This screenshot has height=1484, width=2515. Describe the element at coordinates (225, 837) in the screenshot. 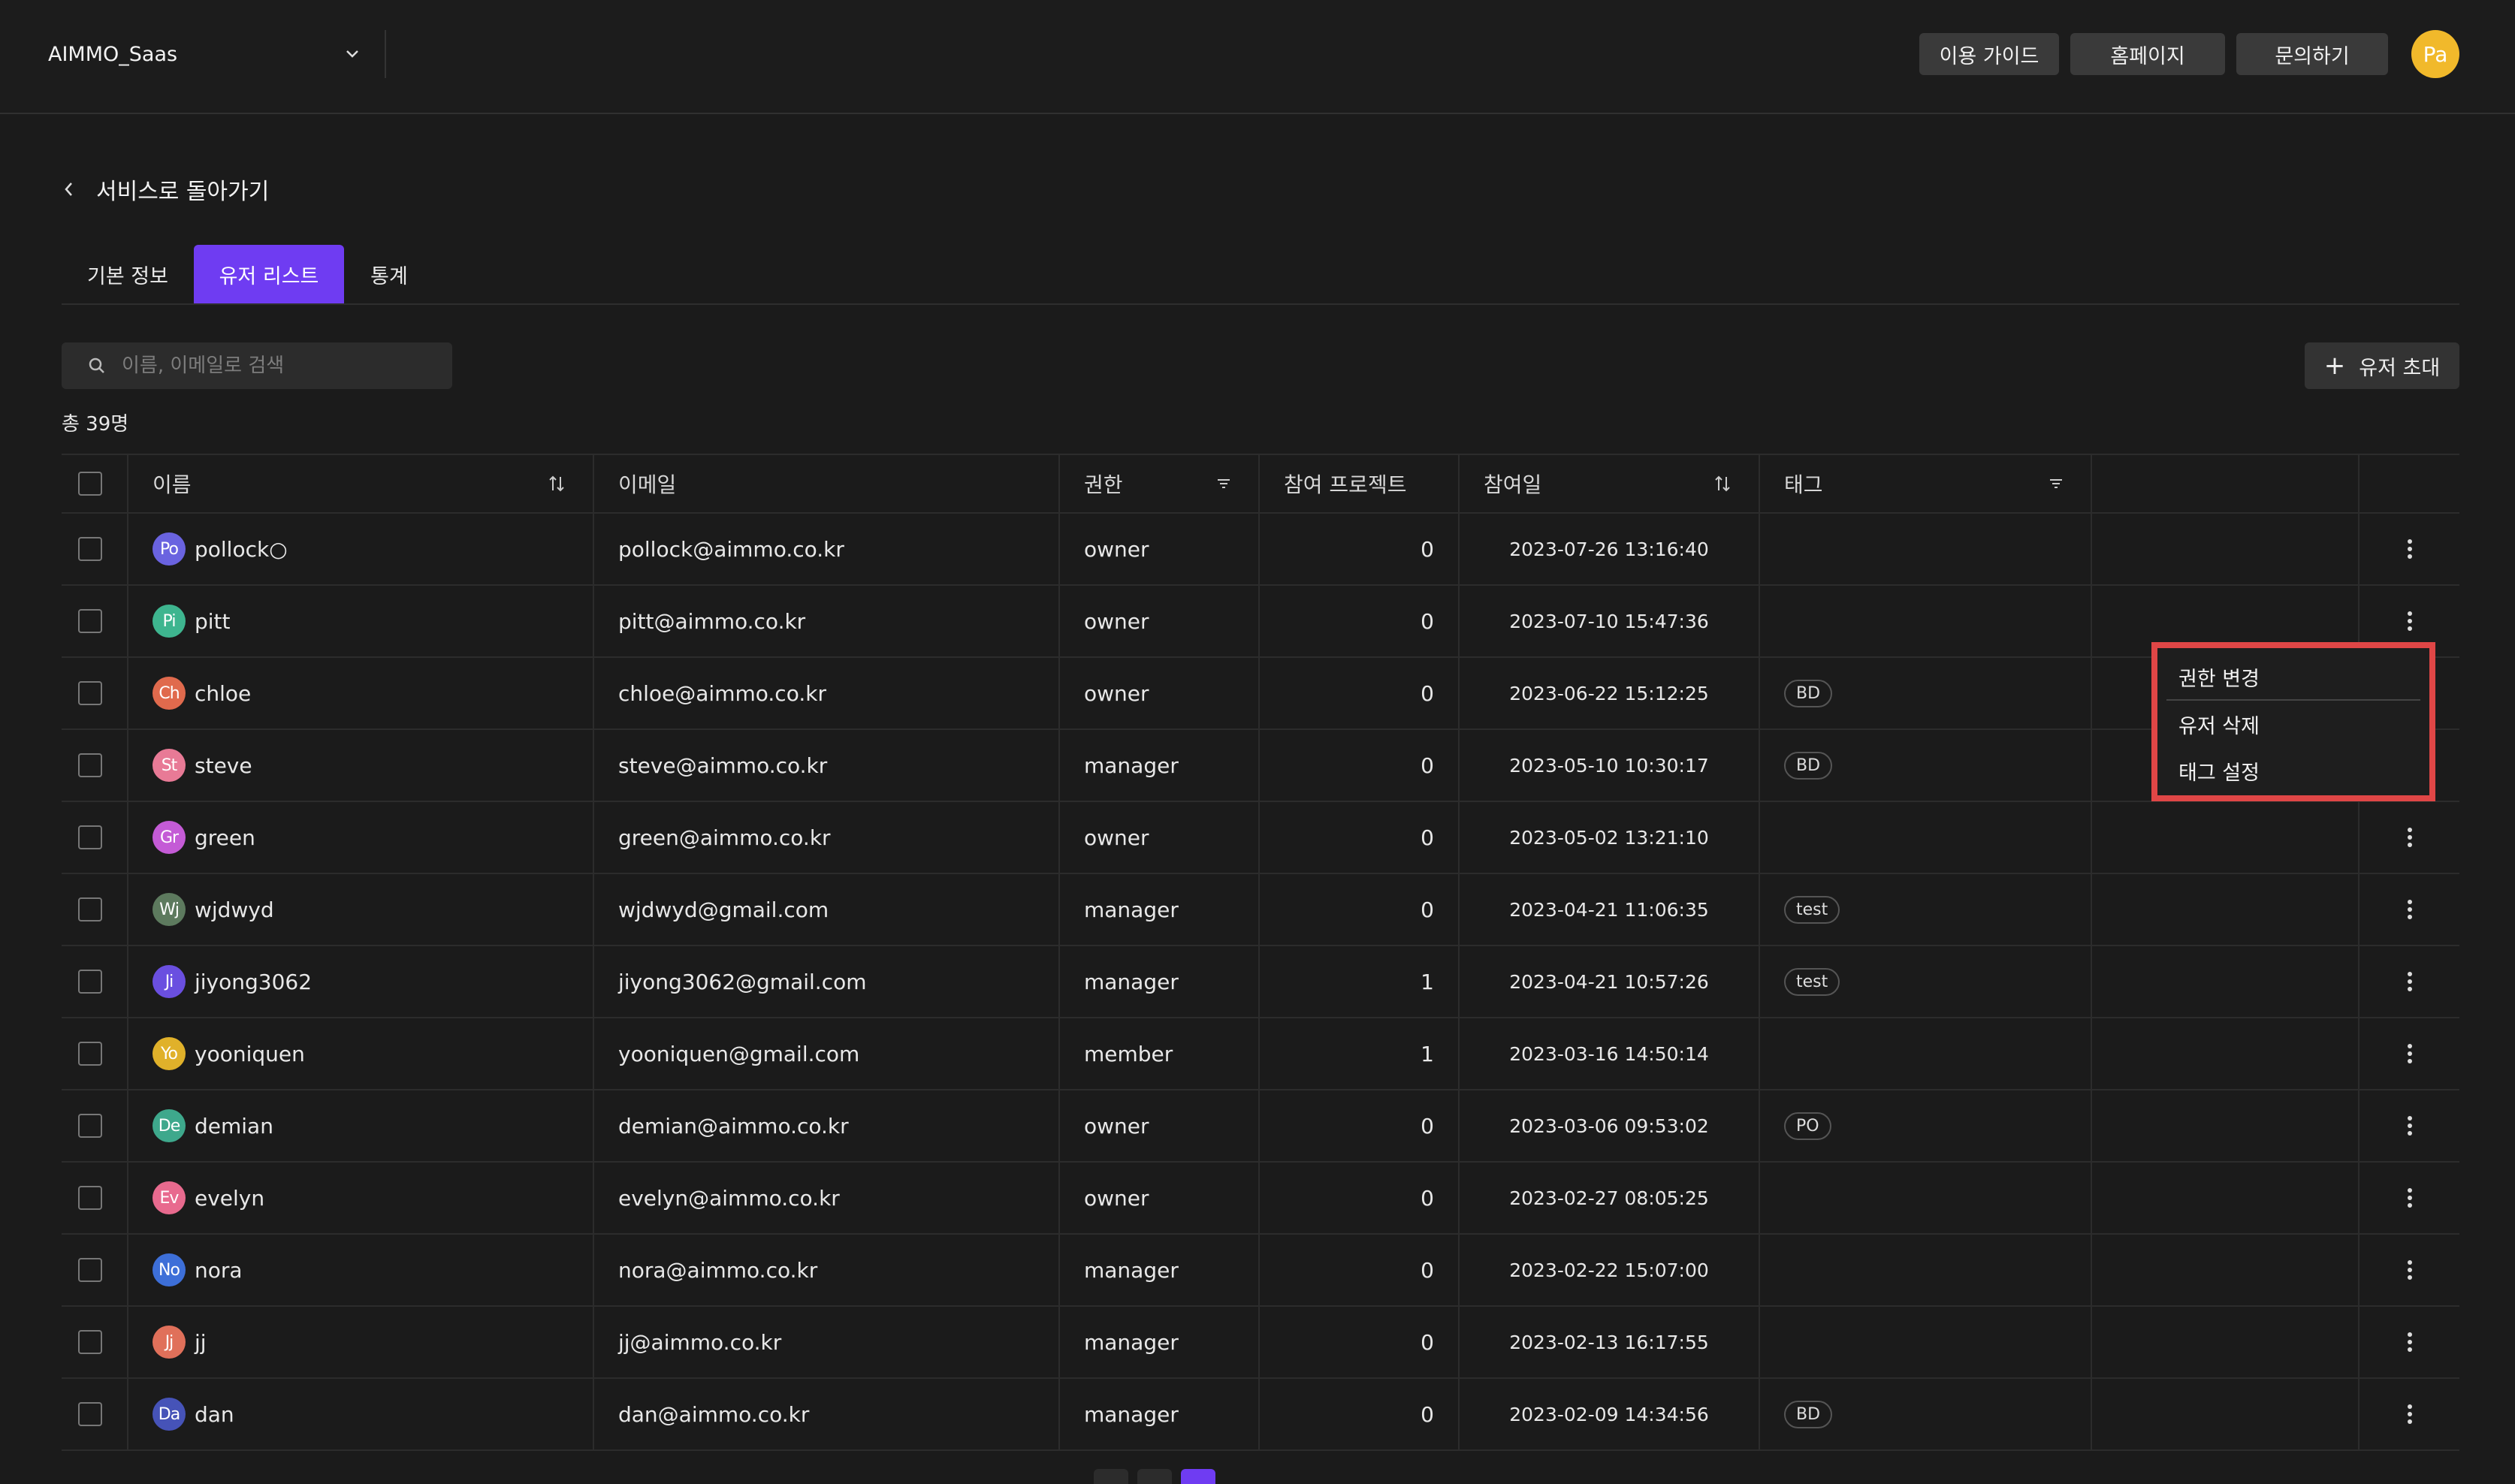

I see `user-name: green` at that location.